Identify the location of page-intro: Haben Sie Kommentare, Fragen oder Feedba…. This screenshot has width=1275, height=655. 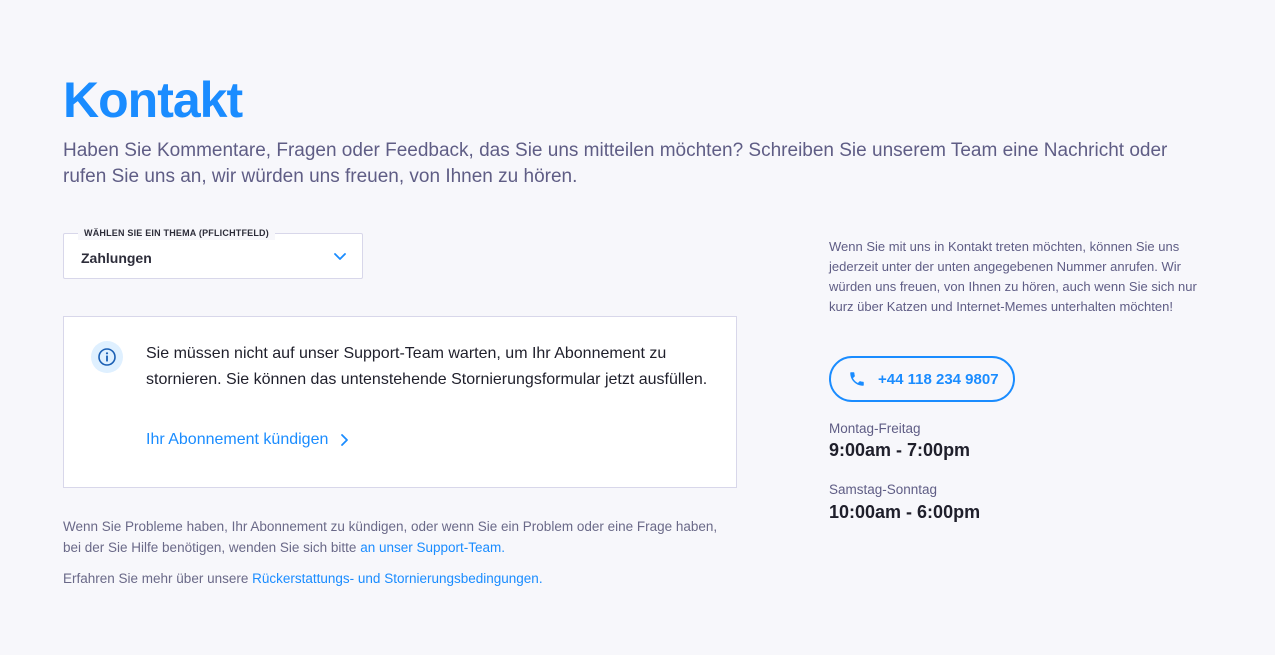
(615, 163).